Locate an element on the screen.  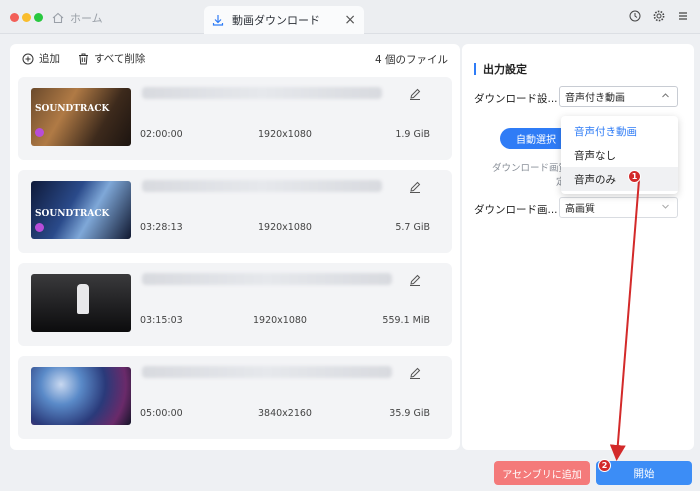
title-bar: ホーム 動画ダウンロード × is located at coordinates (350, 17).